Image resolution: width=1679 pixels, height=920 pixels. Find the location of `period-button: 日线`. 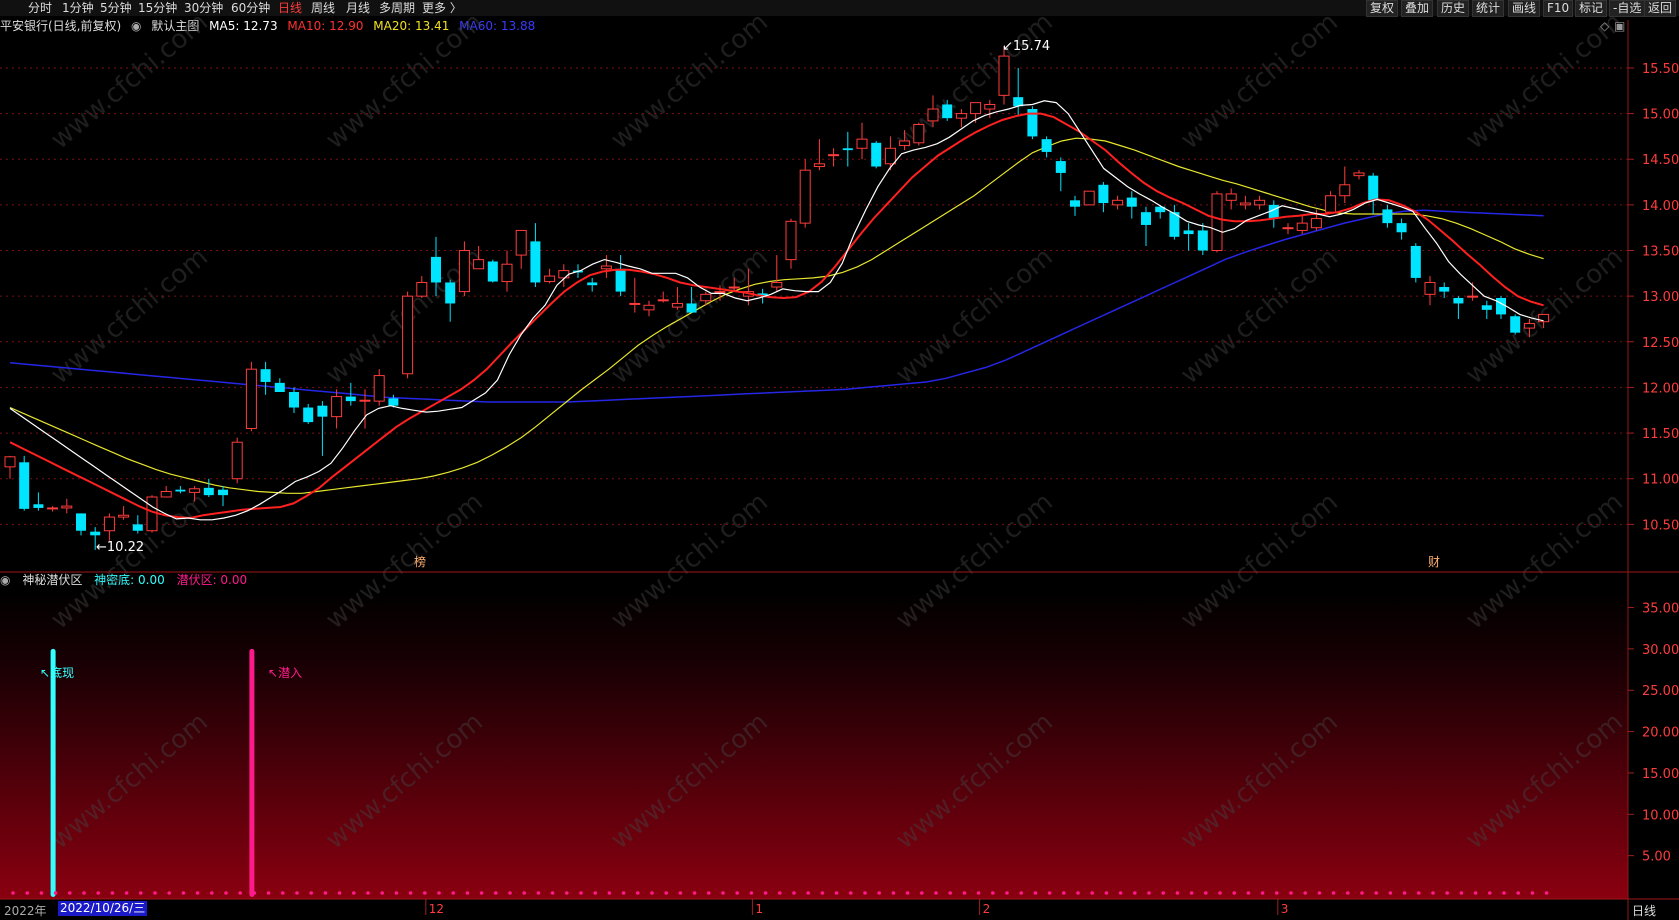

period-button: 日线 is located at coordinates (1644, 910).